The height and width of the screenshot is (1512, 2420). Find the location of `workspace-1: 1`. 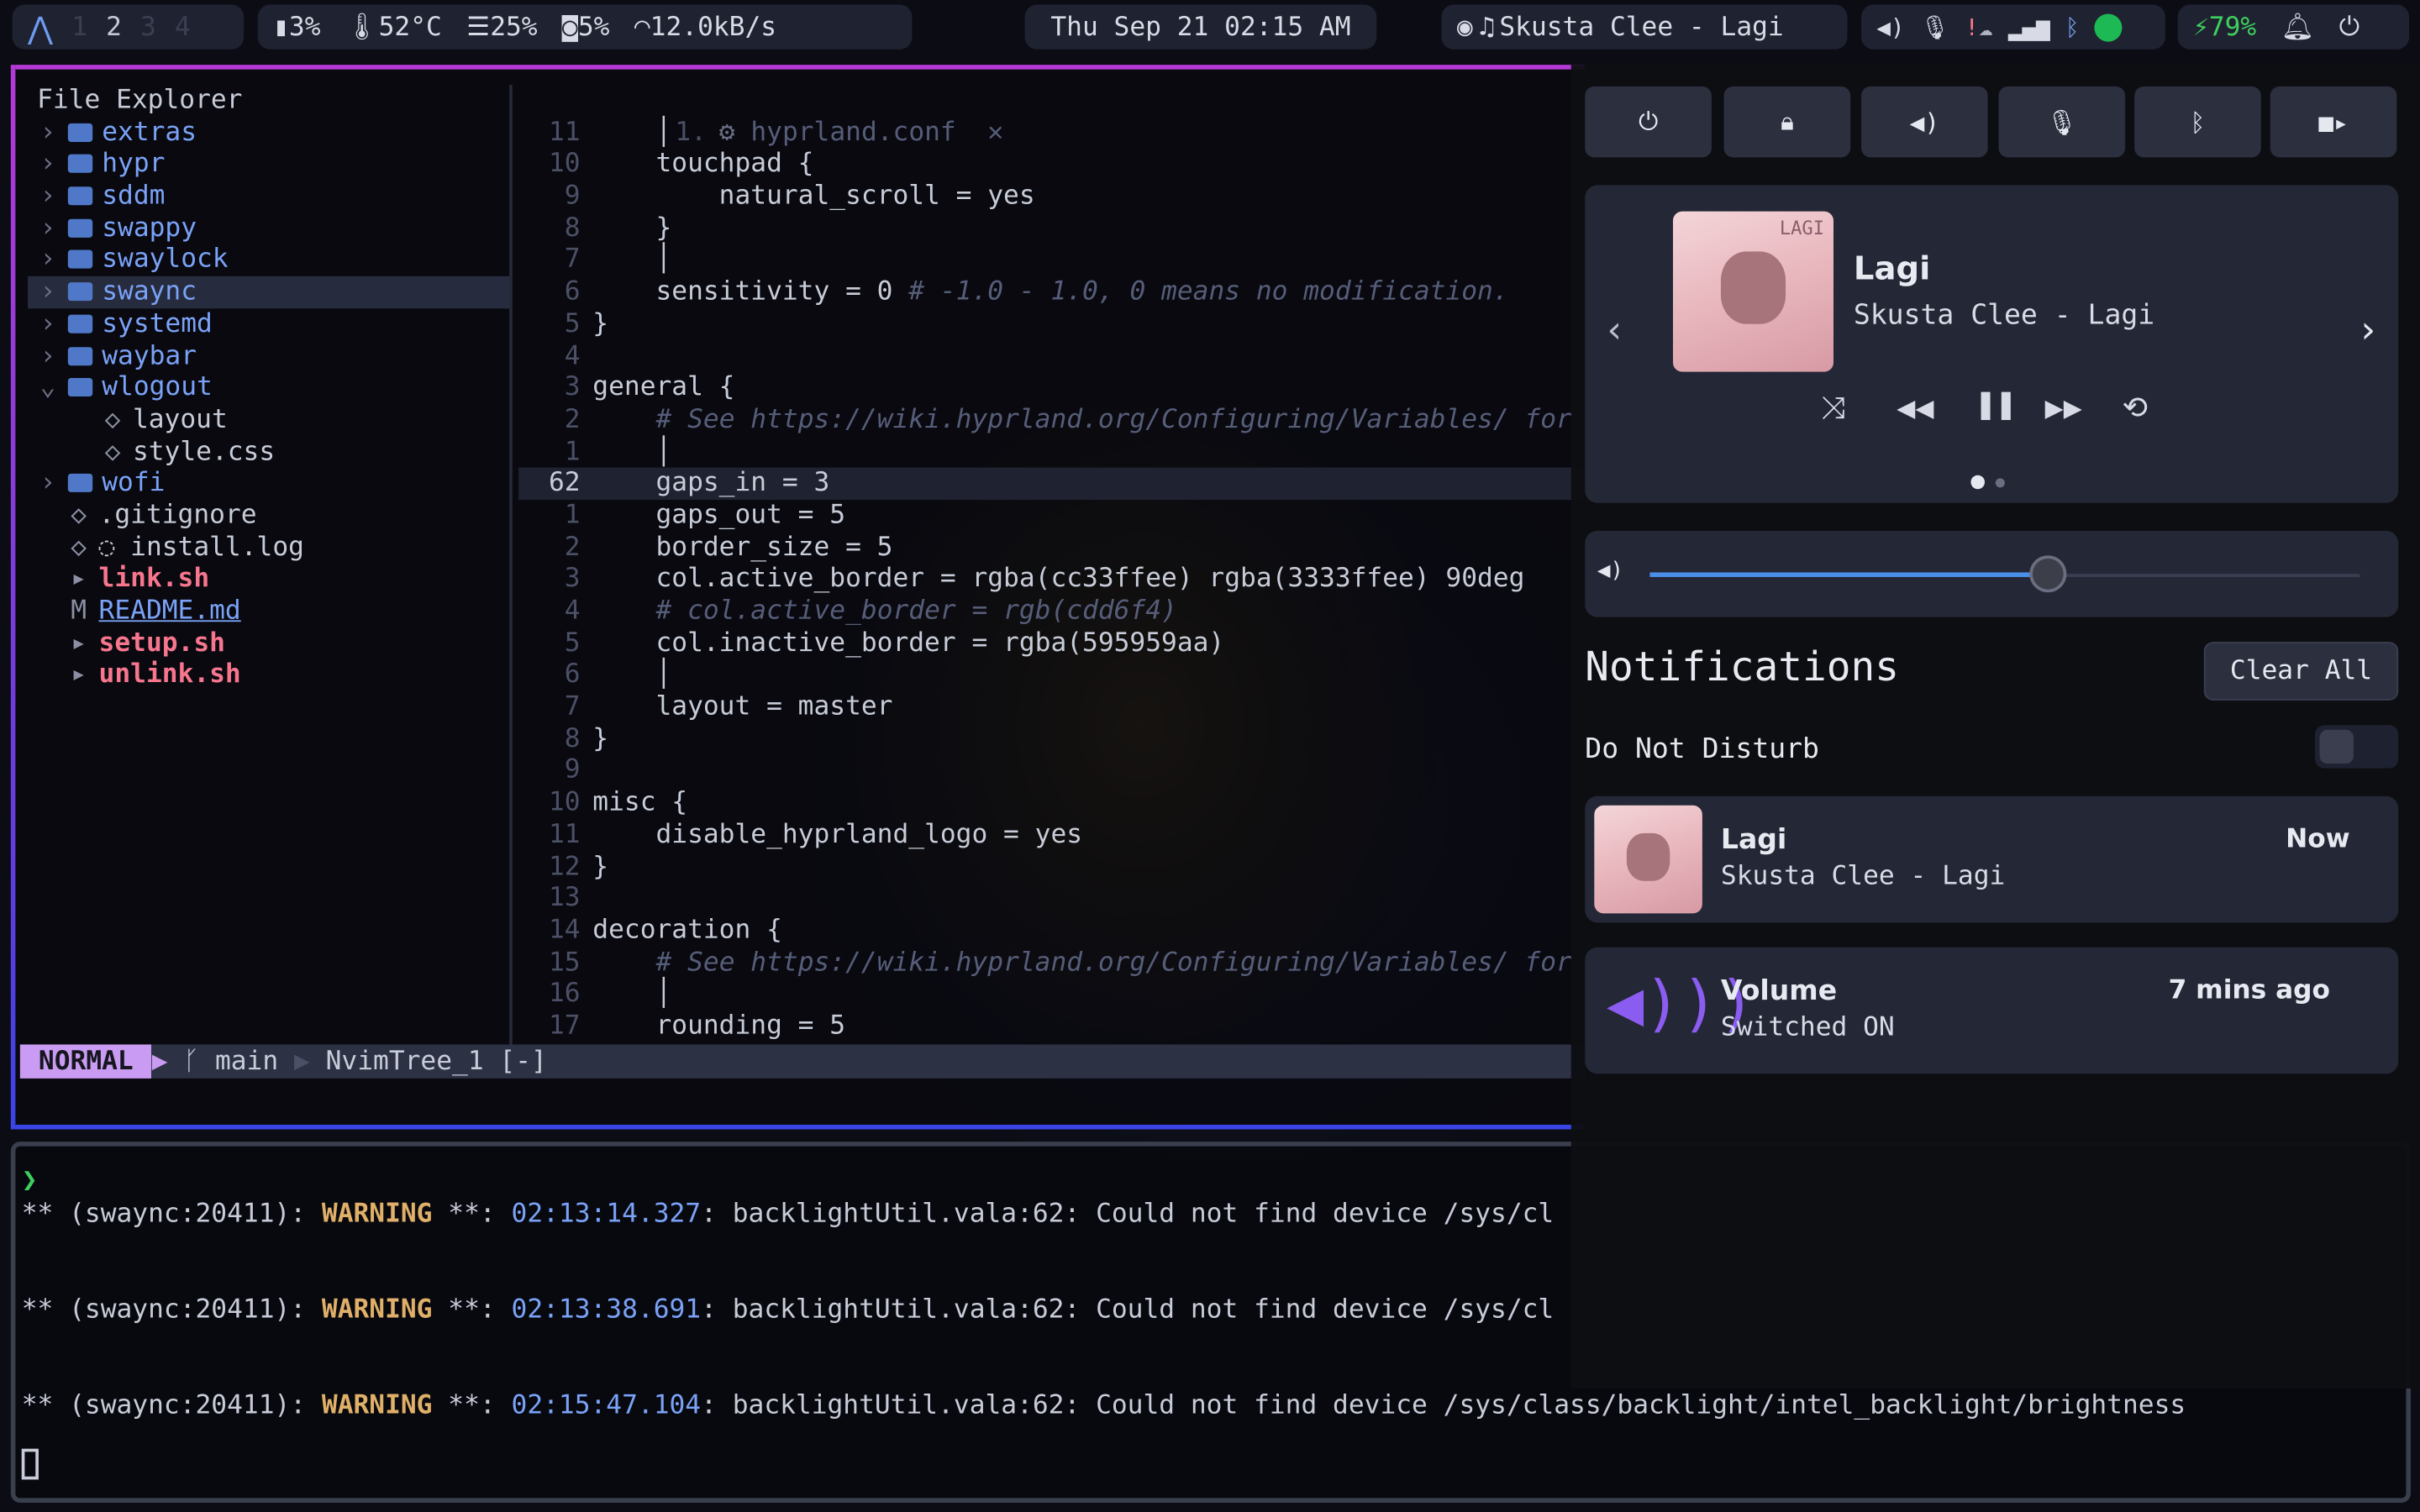

workspace-1: 1 is located at coordinates (79, 27).